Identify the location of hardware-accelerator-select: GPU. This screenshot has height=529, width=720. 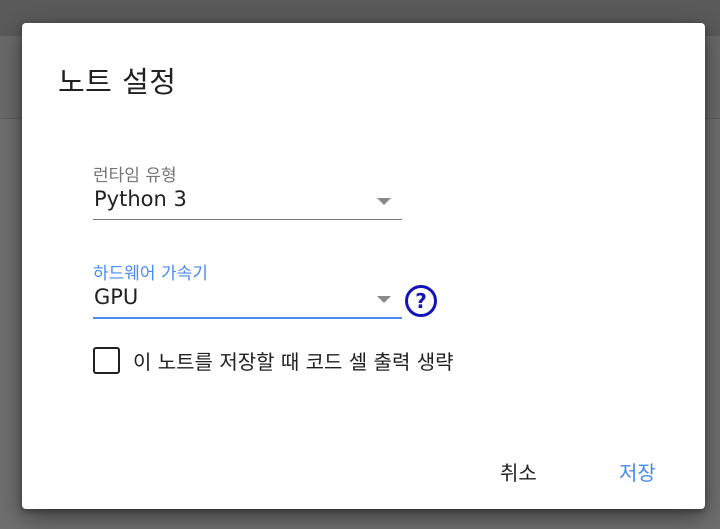
(247, 300).